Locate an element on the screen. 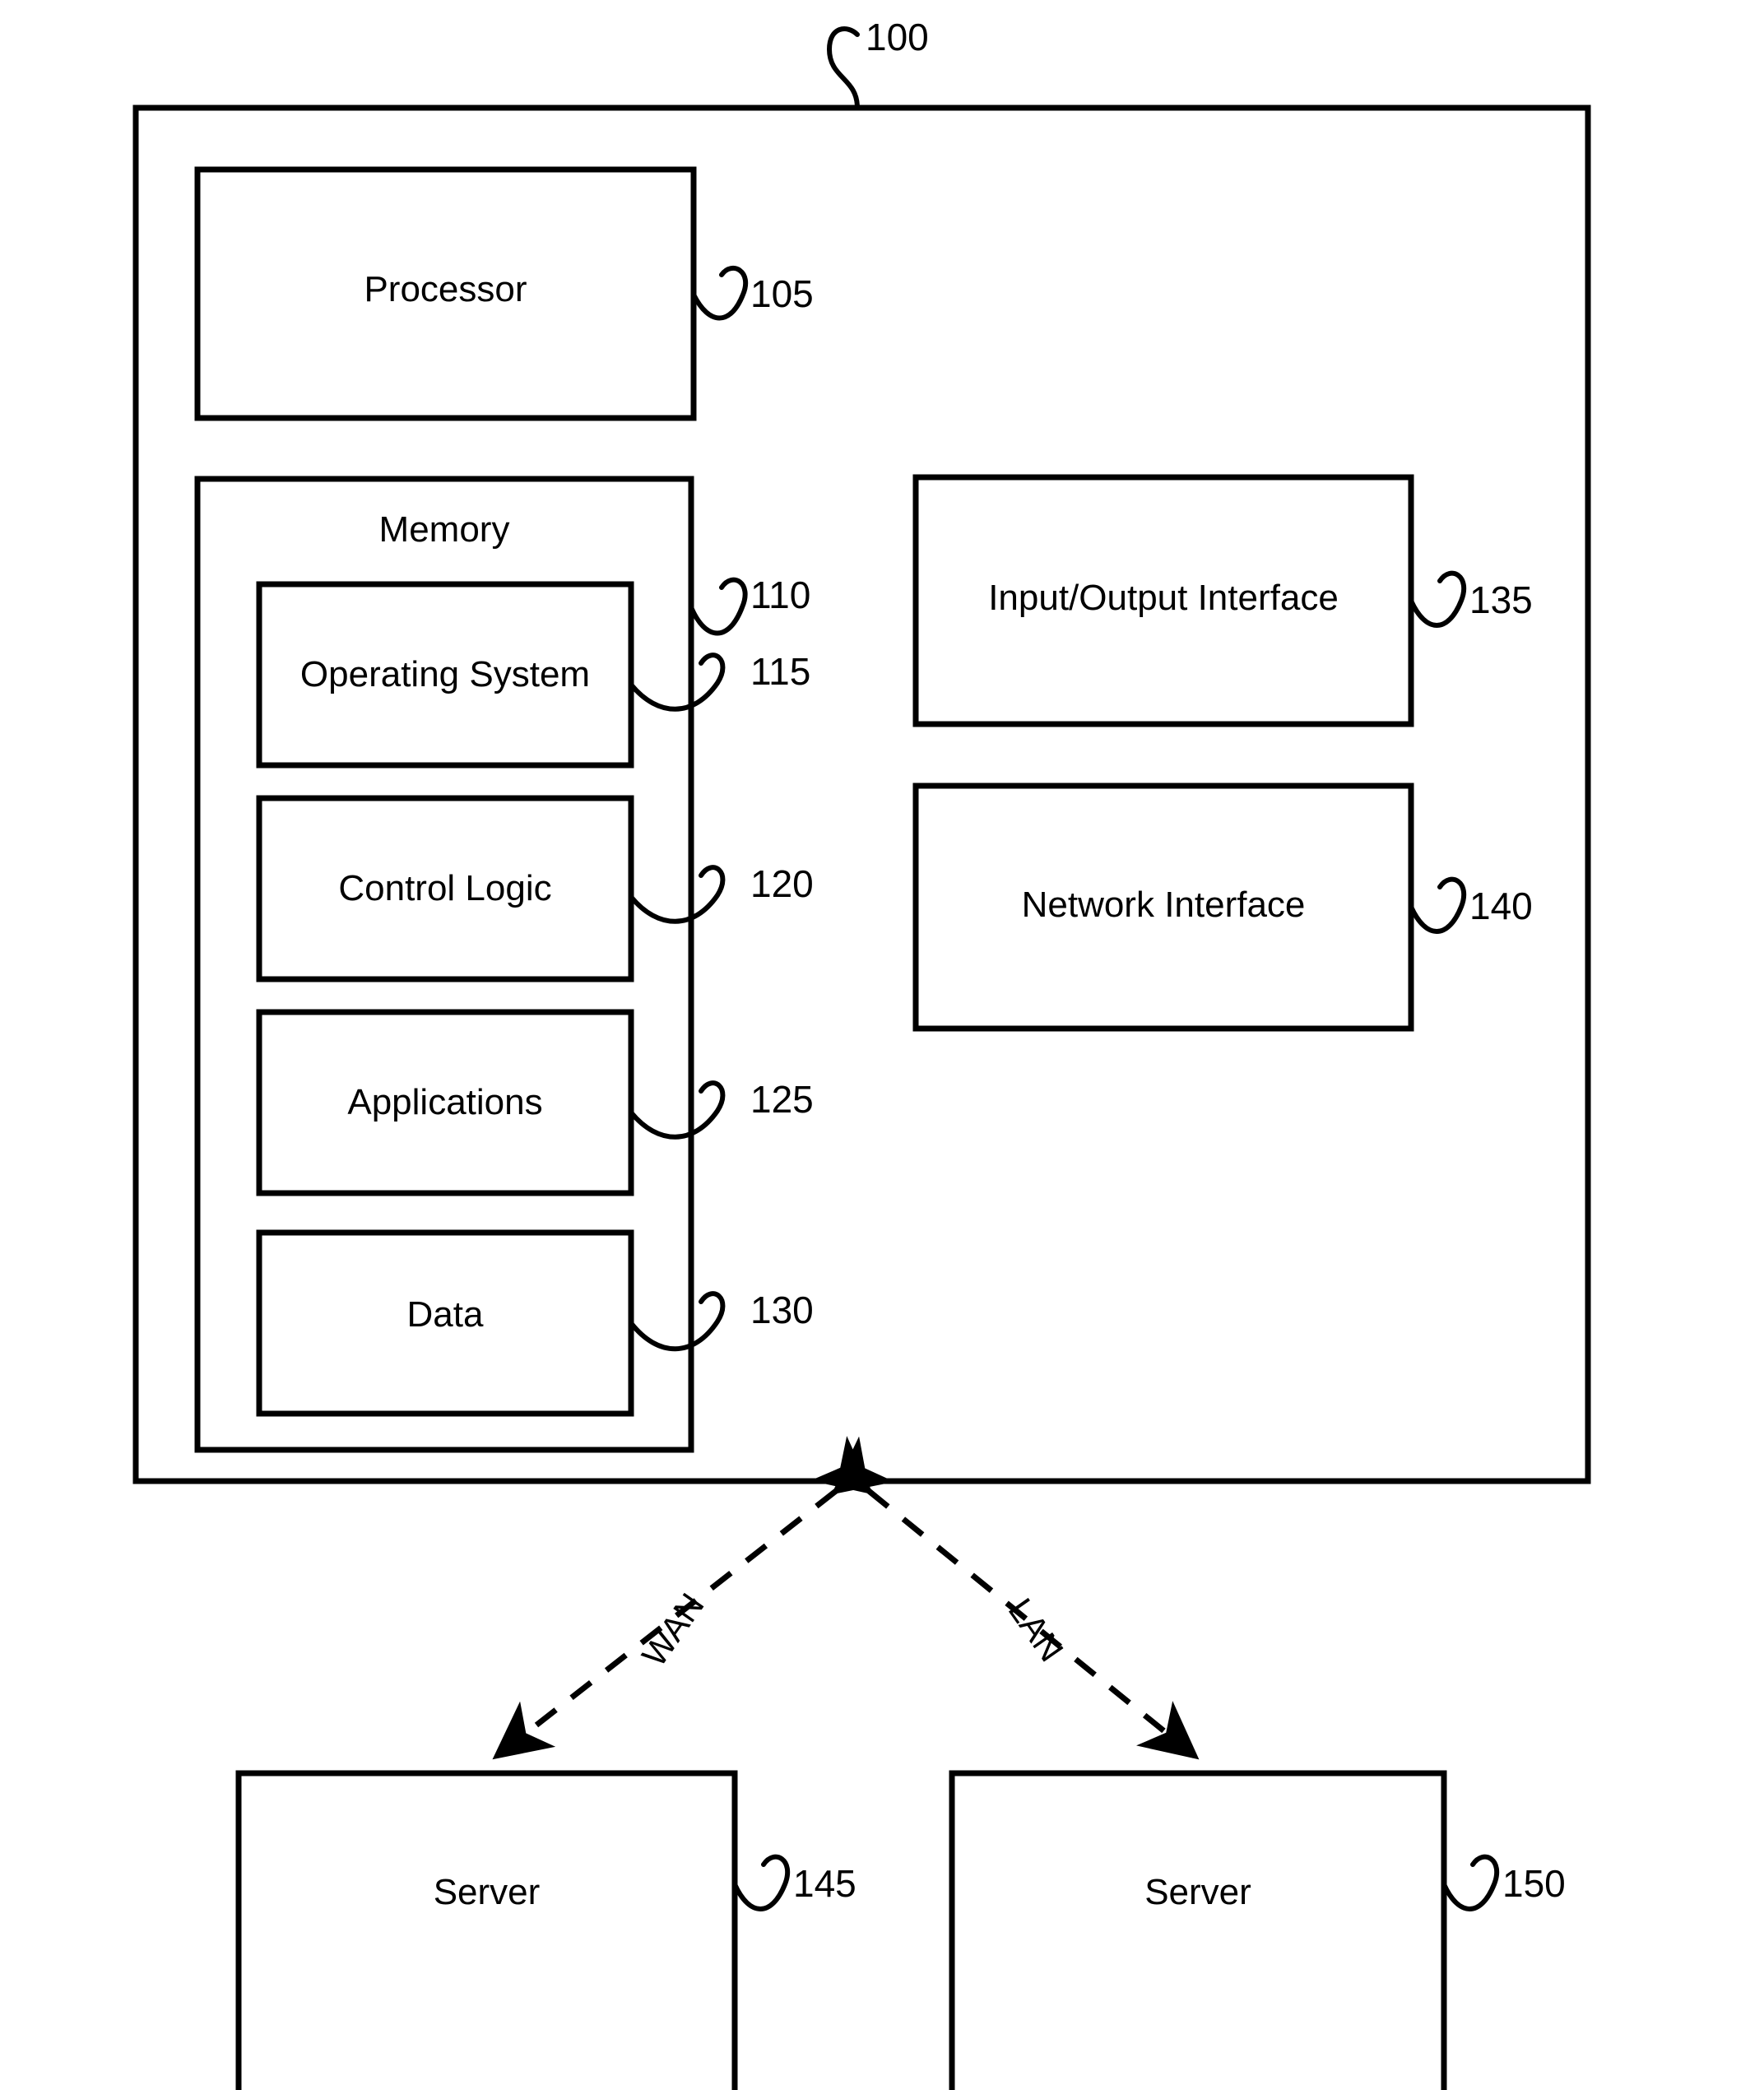  ref-number-100: 100 is located at coordinates (897, 37).